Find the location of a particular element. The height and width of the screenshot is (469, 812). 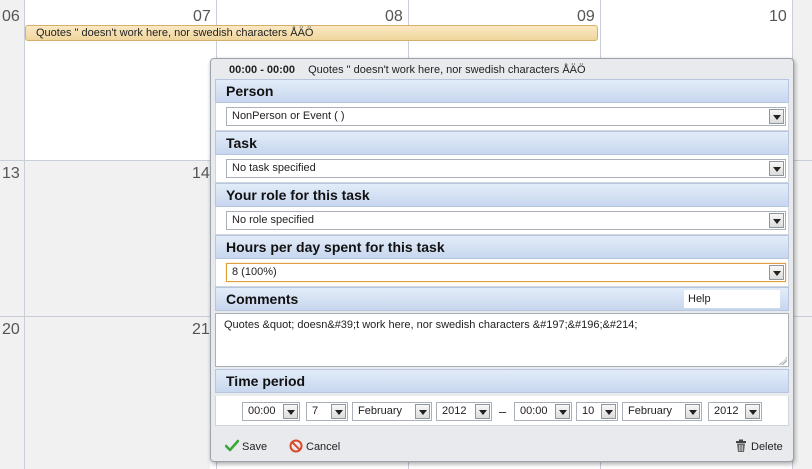

event-time-range: 00:00 - 00:00 is located at coordinates (262, 70).